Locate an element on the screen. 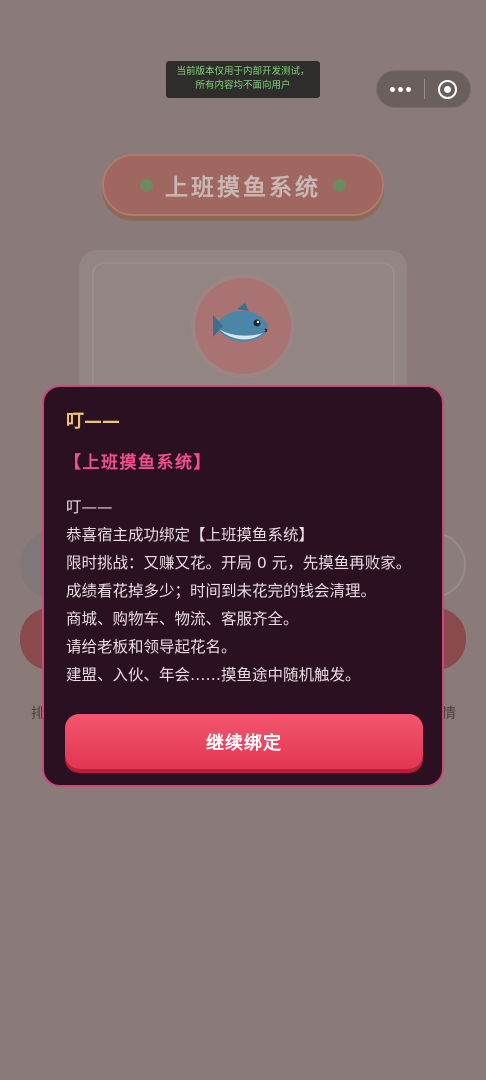 The image size is (486, 1080). more-dots-icon is located at coordinates (400, 89).